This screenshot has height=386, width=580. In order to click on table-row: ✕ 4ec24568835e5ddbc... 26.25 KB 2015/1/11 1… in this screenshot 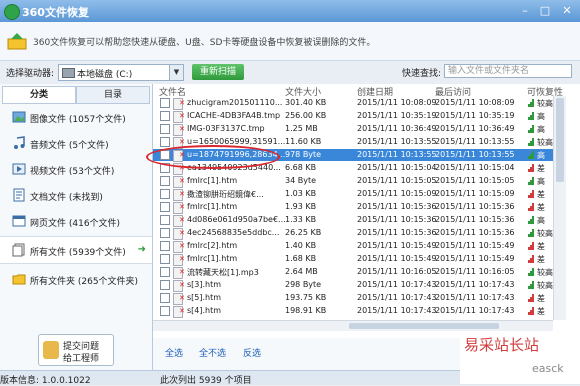, I will do `click(353, 233)`.